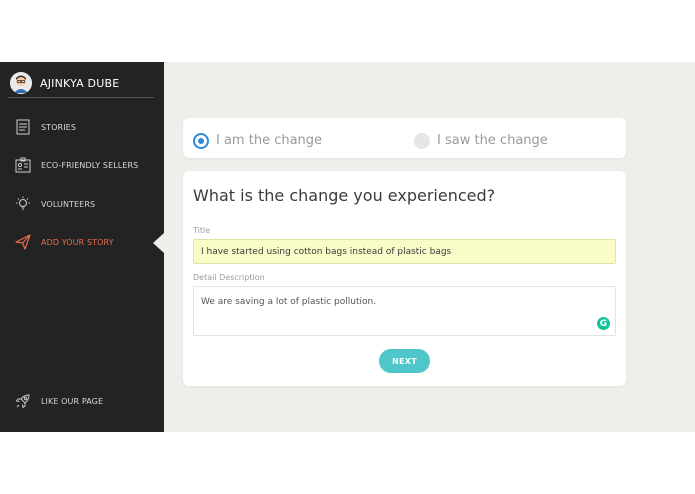 The width and height of the screenshot is (695, 494). I want to click on radio-i-am-the-change, so click(201, 141).